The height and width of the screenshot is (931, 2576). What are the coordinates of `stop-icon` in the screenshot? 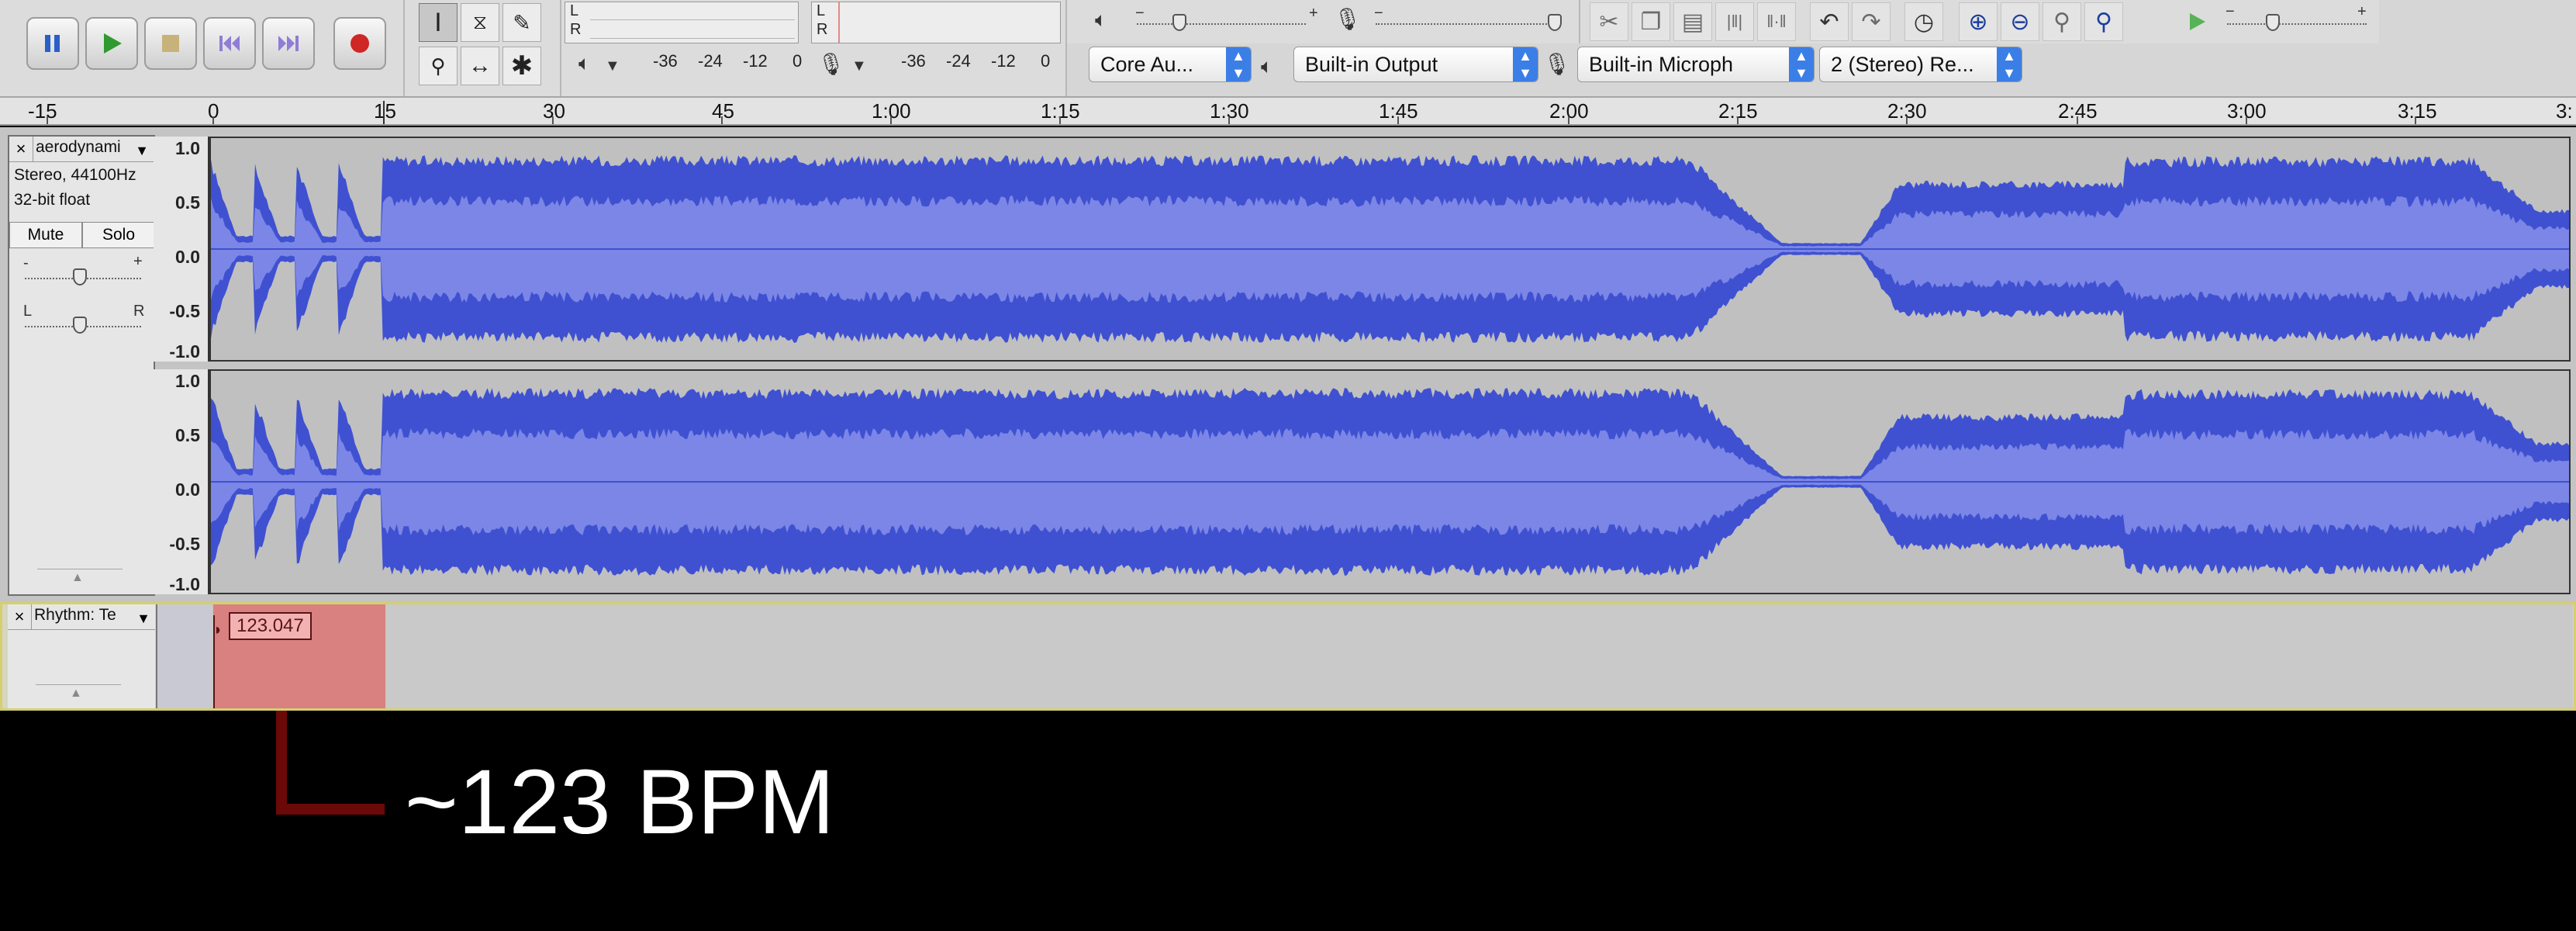 It's located at (170, 44).